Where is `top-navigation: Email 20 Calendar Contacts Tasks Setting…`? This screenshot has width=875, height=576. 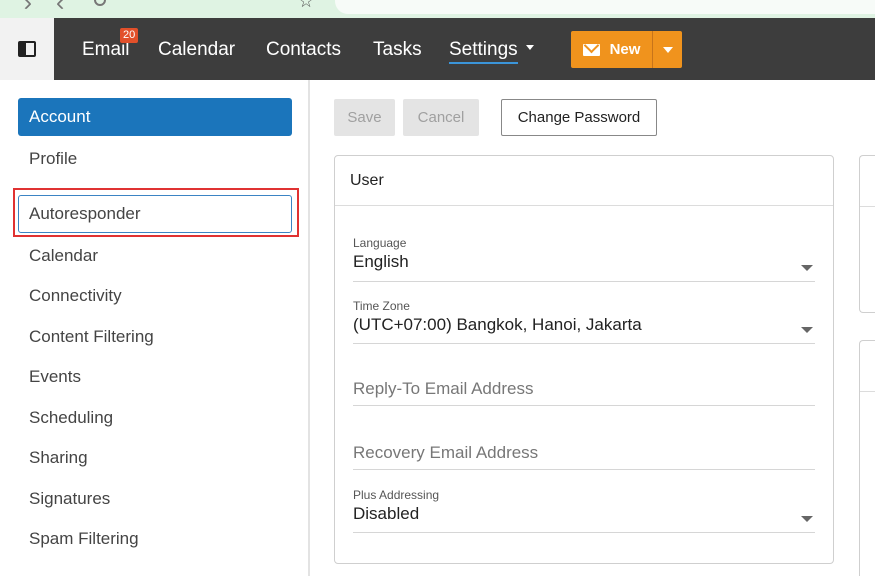 top-navigation: Email 20 Calendar Contacts Tasks Setting… is located at coordinates (437, 49).